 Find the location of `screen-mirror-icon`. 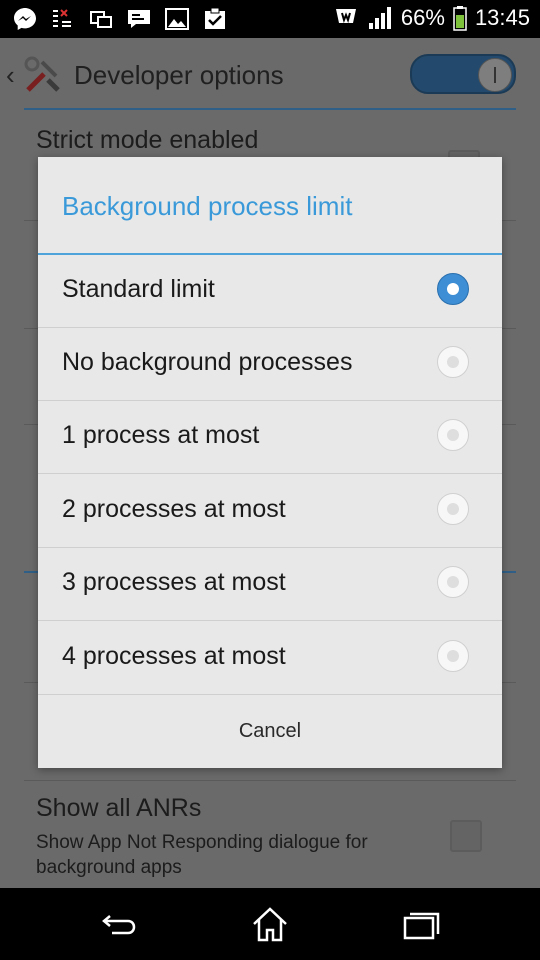

screen-mirror-icon is located at coordinates (101, 19).